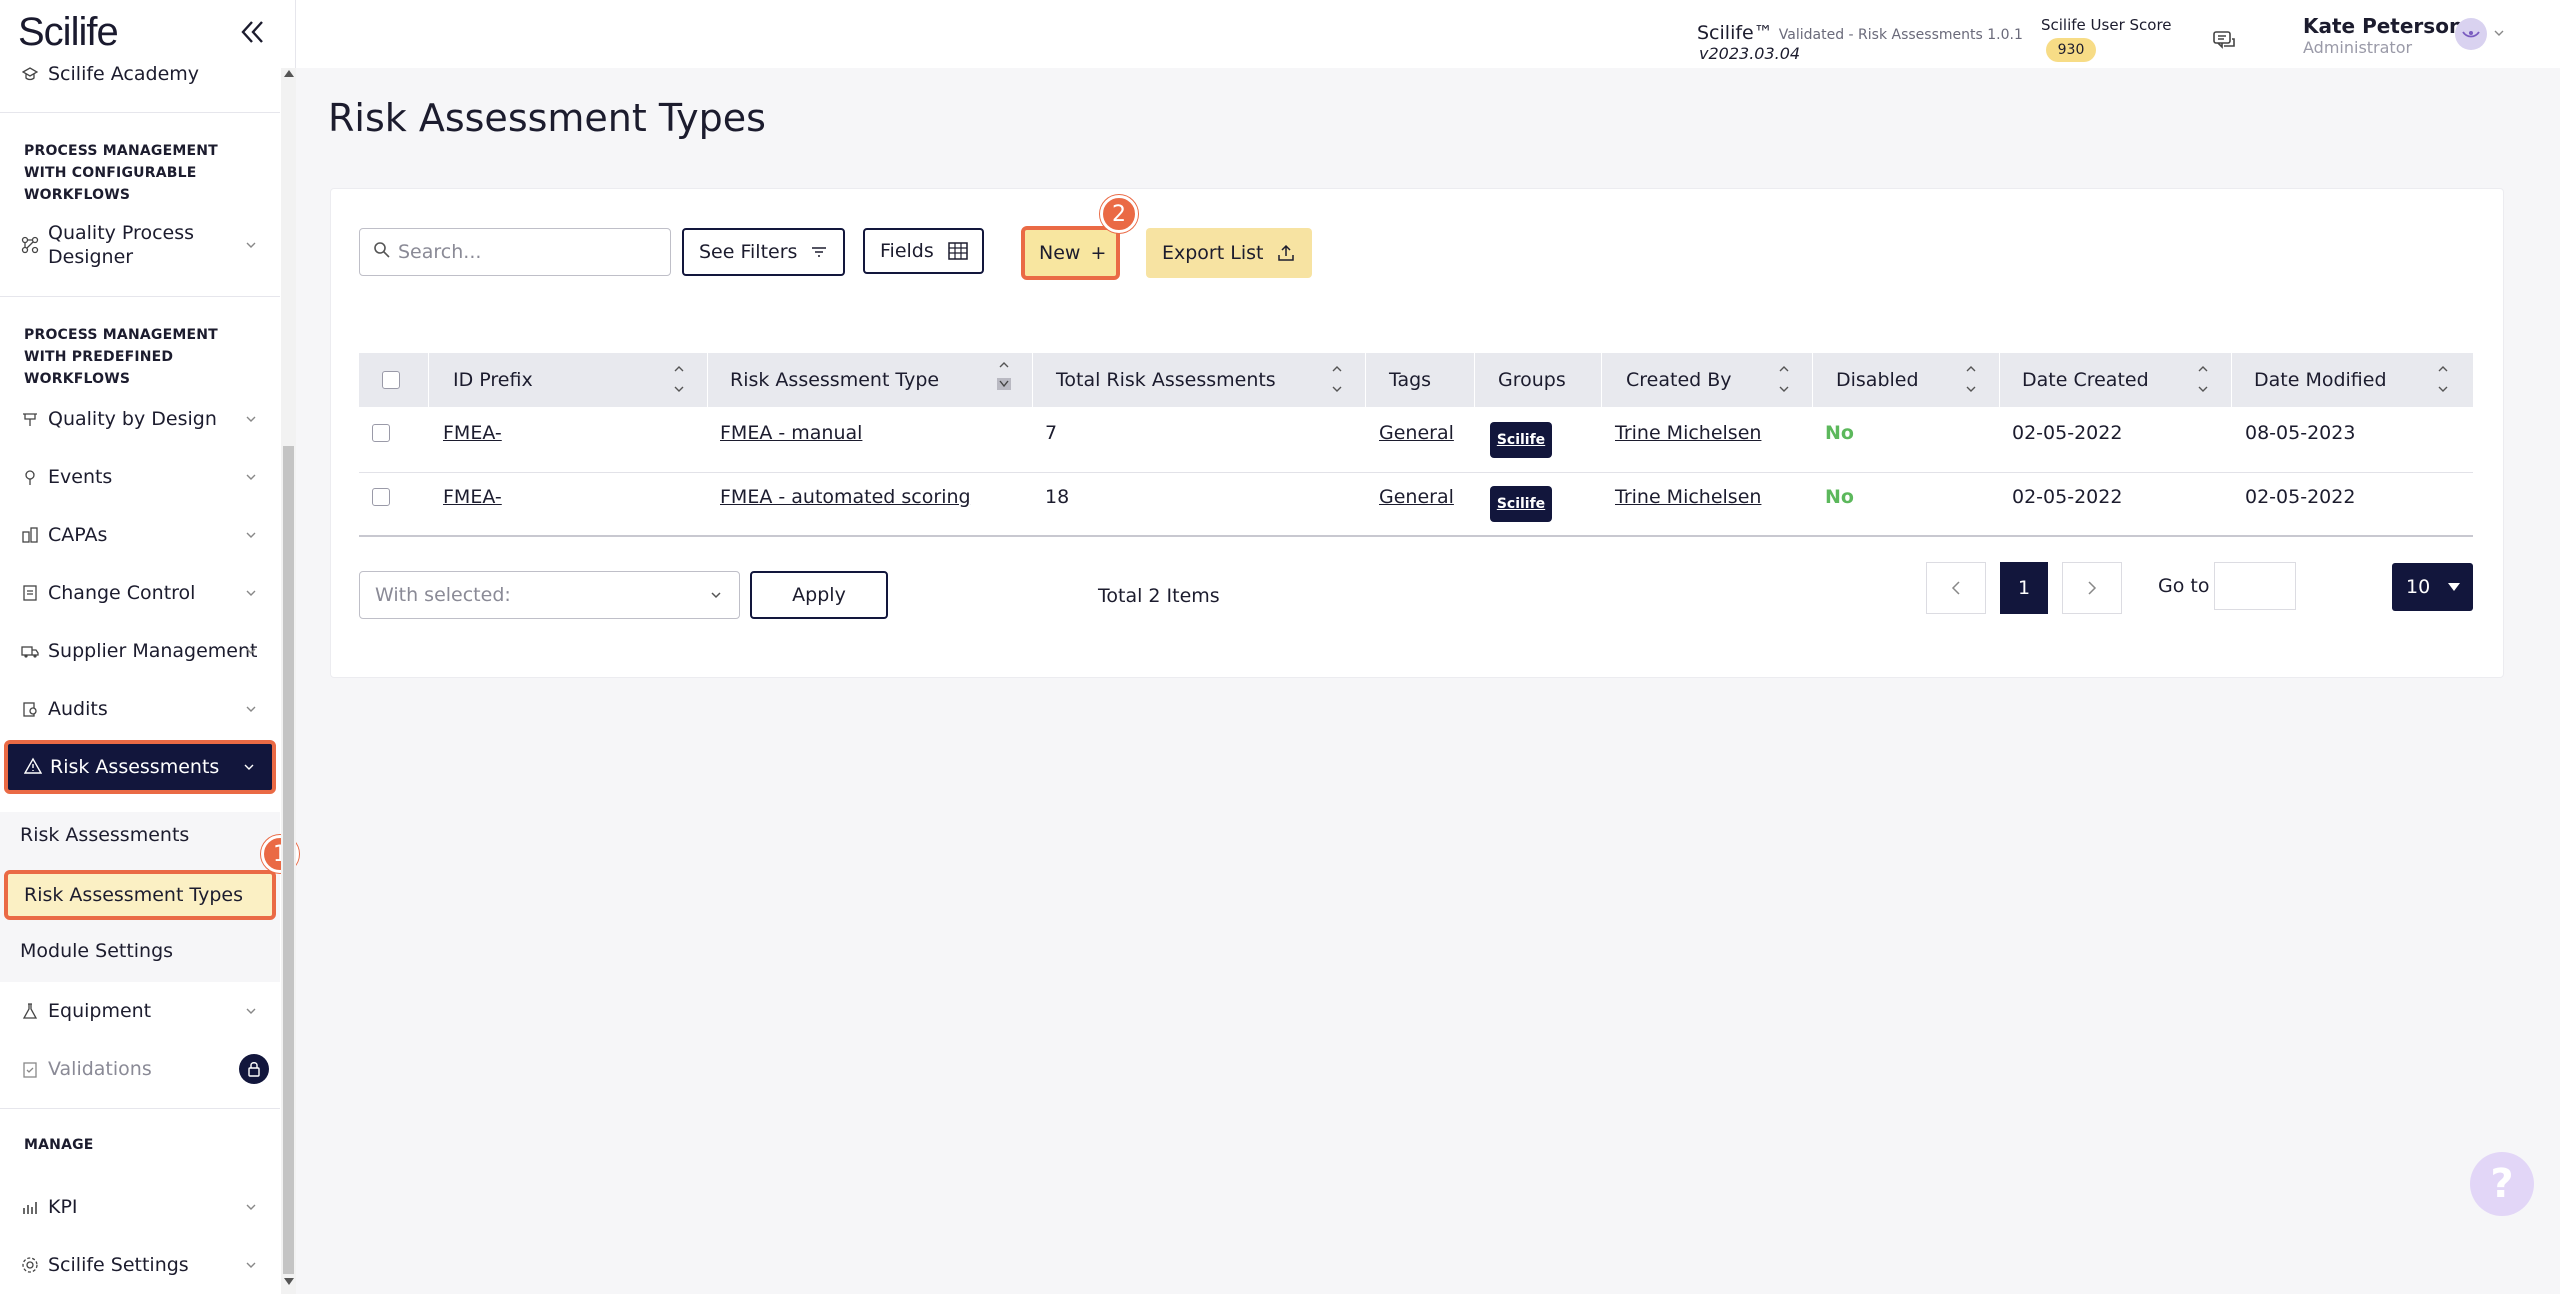  I want to click on audit-icon, so click(30, 709).